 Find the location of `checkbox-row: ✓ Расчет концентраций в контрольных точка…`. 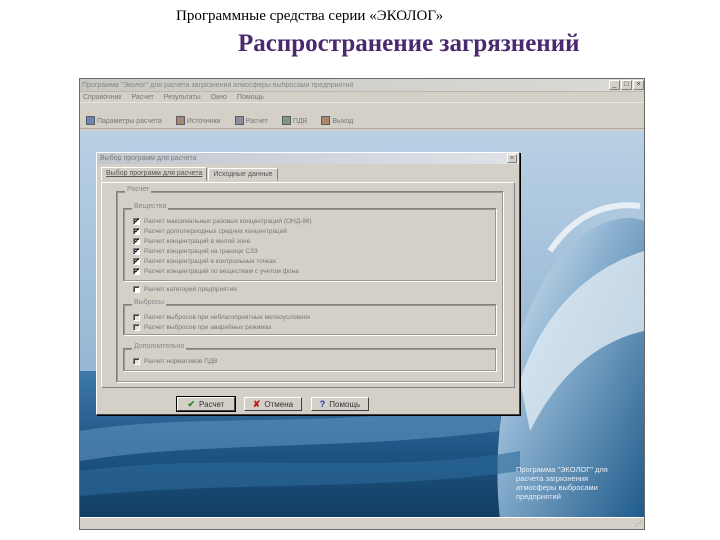

checkbox-row: ✓ Расчет концентраций в контрольных точка… is located at coordinates (204, 261).